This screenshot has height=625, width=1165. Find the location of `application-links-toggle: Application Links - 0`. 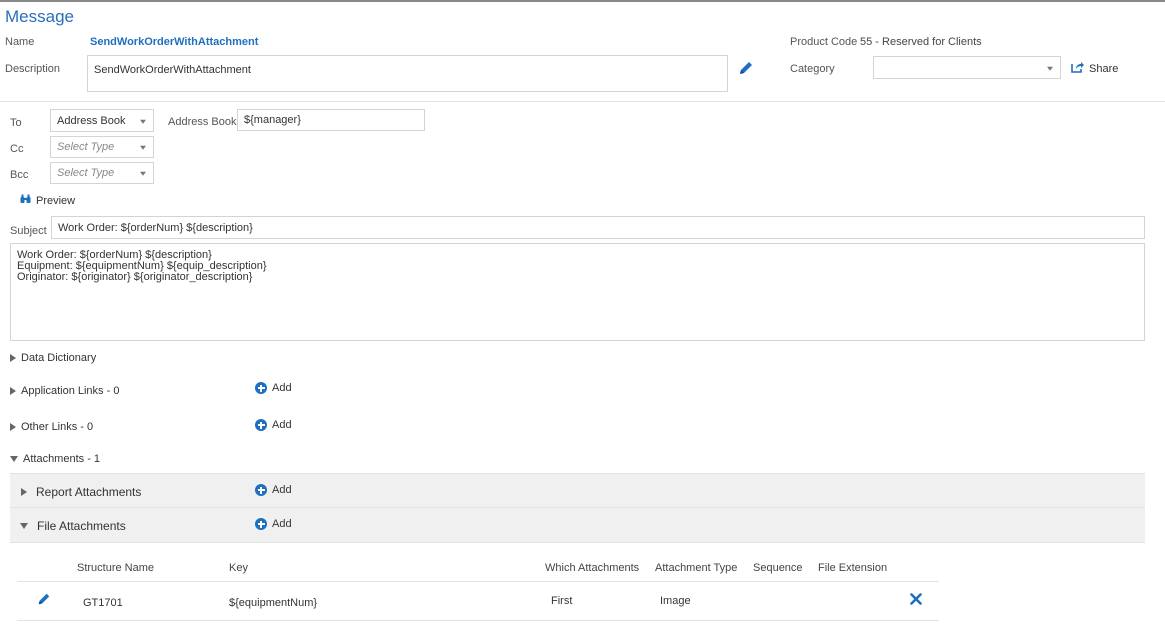

application-links-toggle: Application Links - 0 is located at coordinates (64, 391).